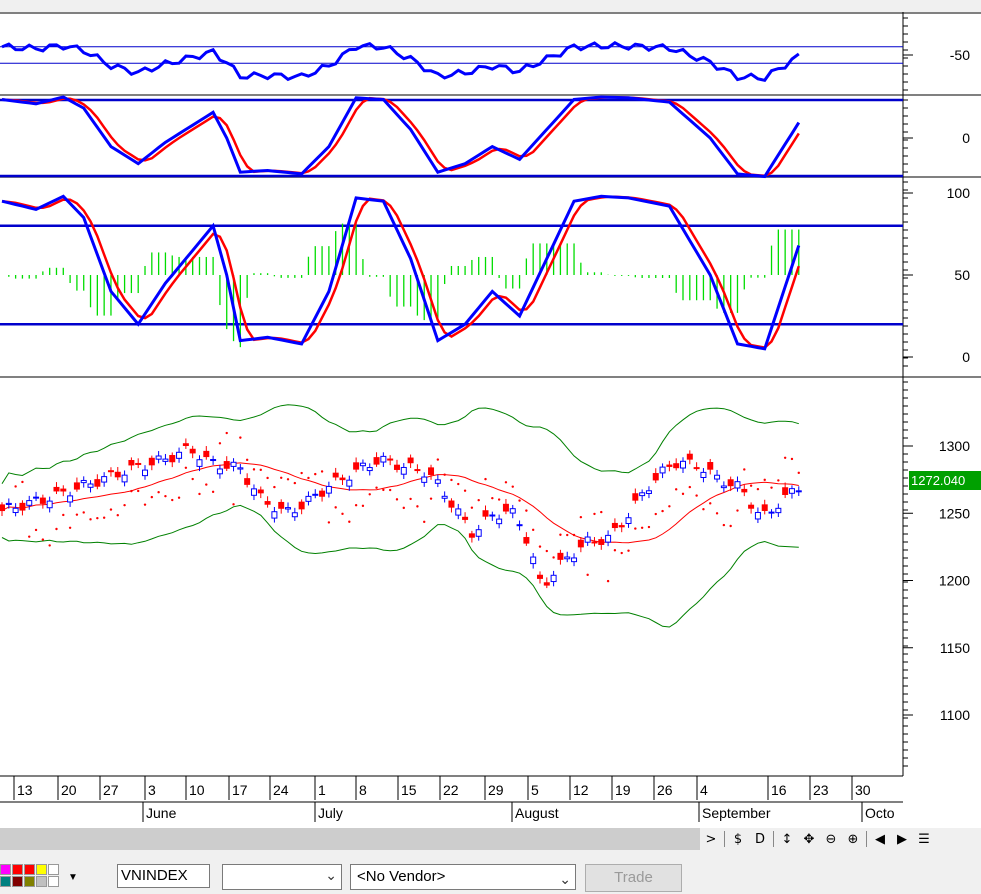 The height and width of the screenshot is (894, 981). What do you see at coordinates (779, 790) in the screenshot?
I see `x-tick-label: 16` at bounding box center [779, 790].